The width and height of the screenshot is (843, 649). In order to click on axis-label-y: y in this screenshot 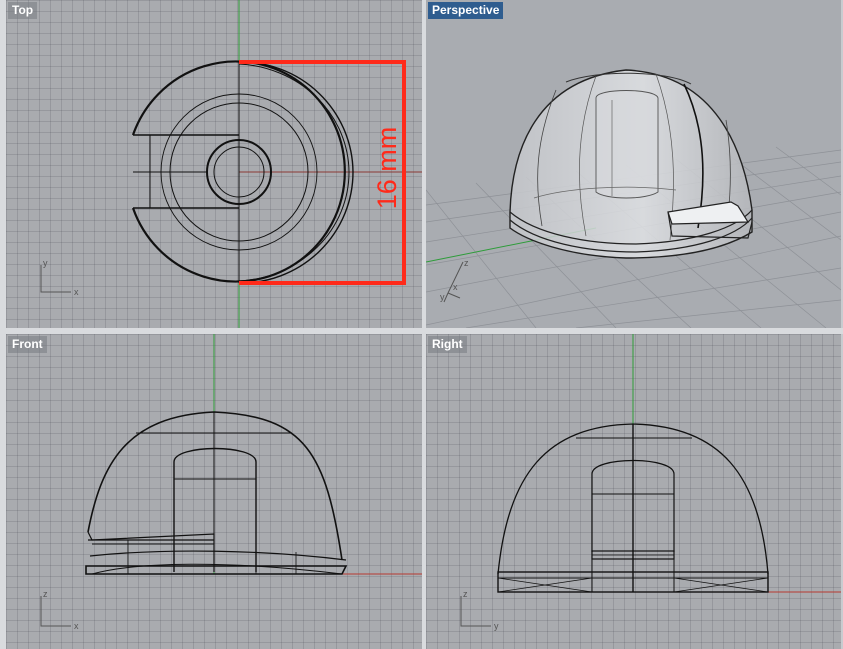, I will do `click(45, 263)`.